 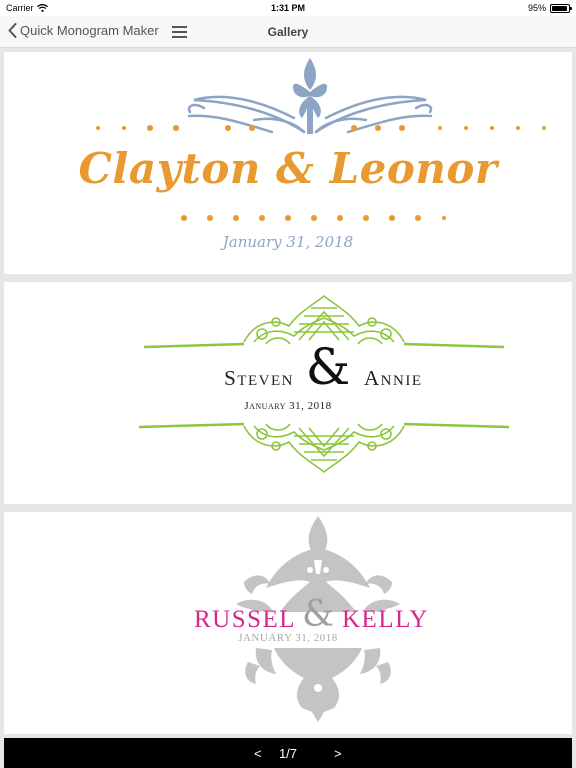 I want to click on monogram-date: JANUARY 31, 2018, so click(x=288, y=638).